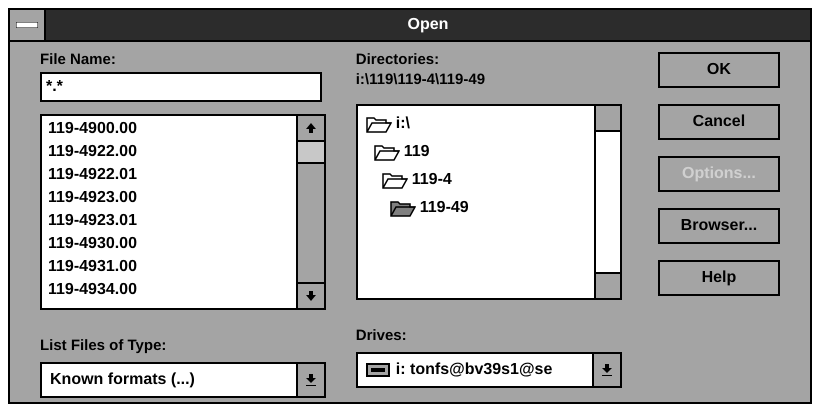 This screenshot has height=410, width=817. I want to click on control-menu-button, so click(28, 25).